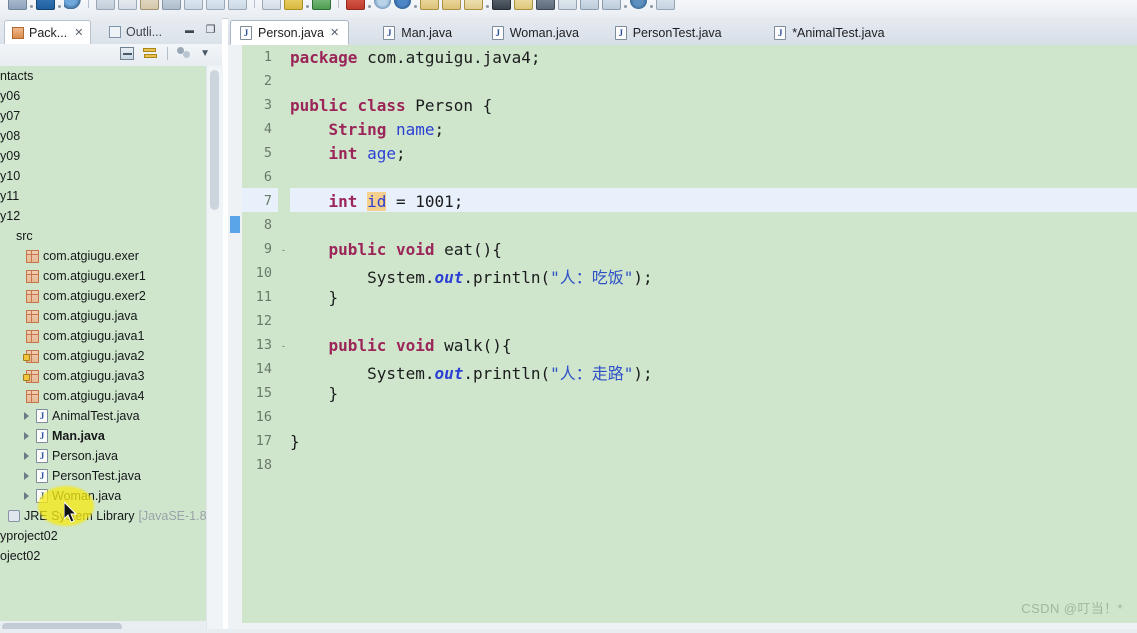 This screenshot has height=633, width=1137. Describe the element at coordinates (171, 5) in the screenshot. I see `debug-icon` at that location.